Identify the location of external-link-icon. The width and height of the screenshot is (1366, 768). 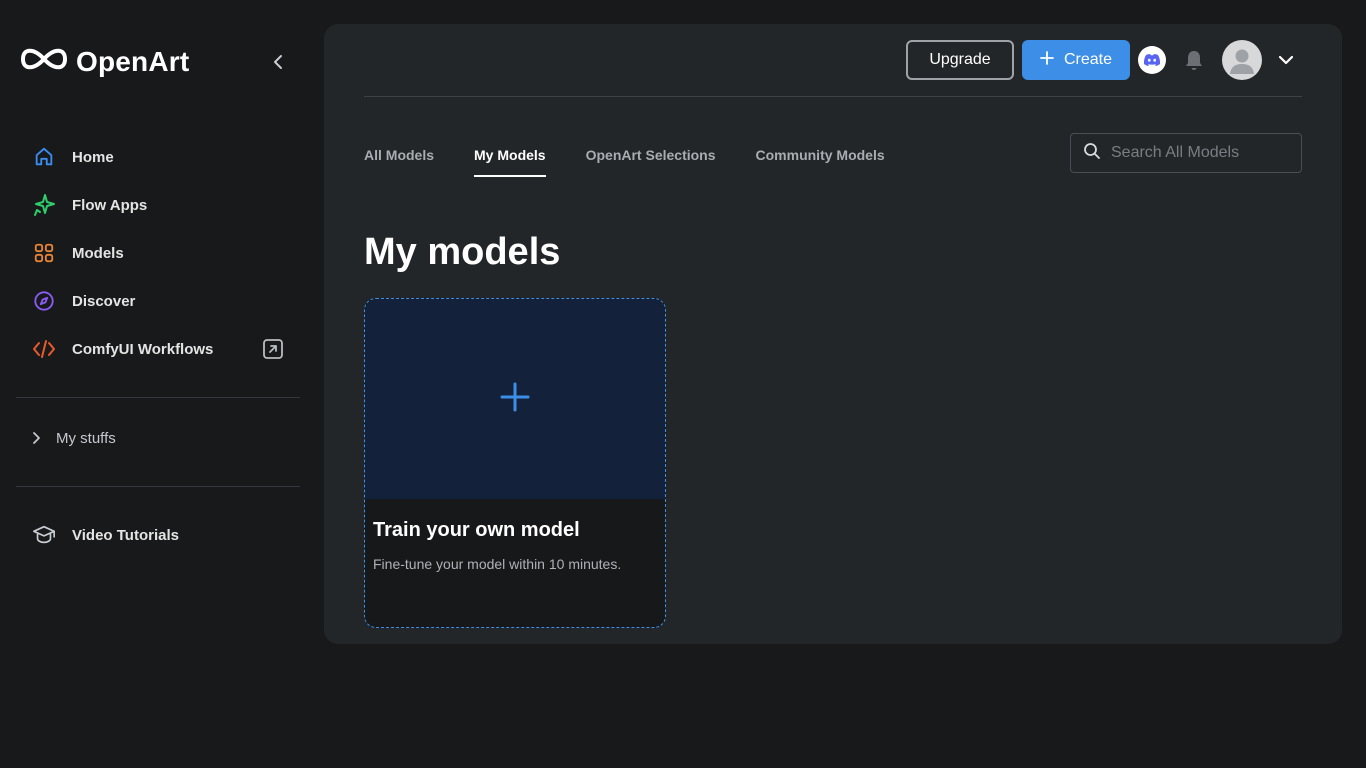
(273, 349).